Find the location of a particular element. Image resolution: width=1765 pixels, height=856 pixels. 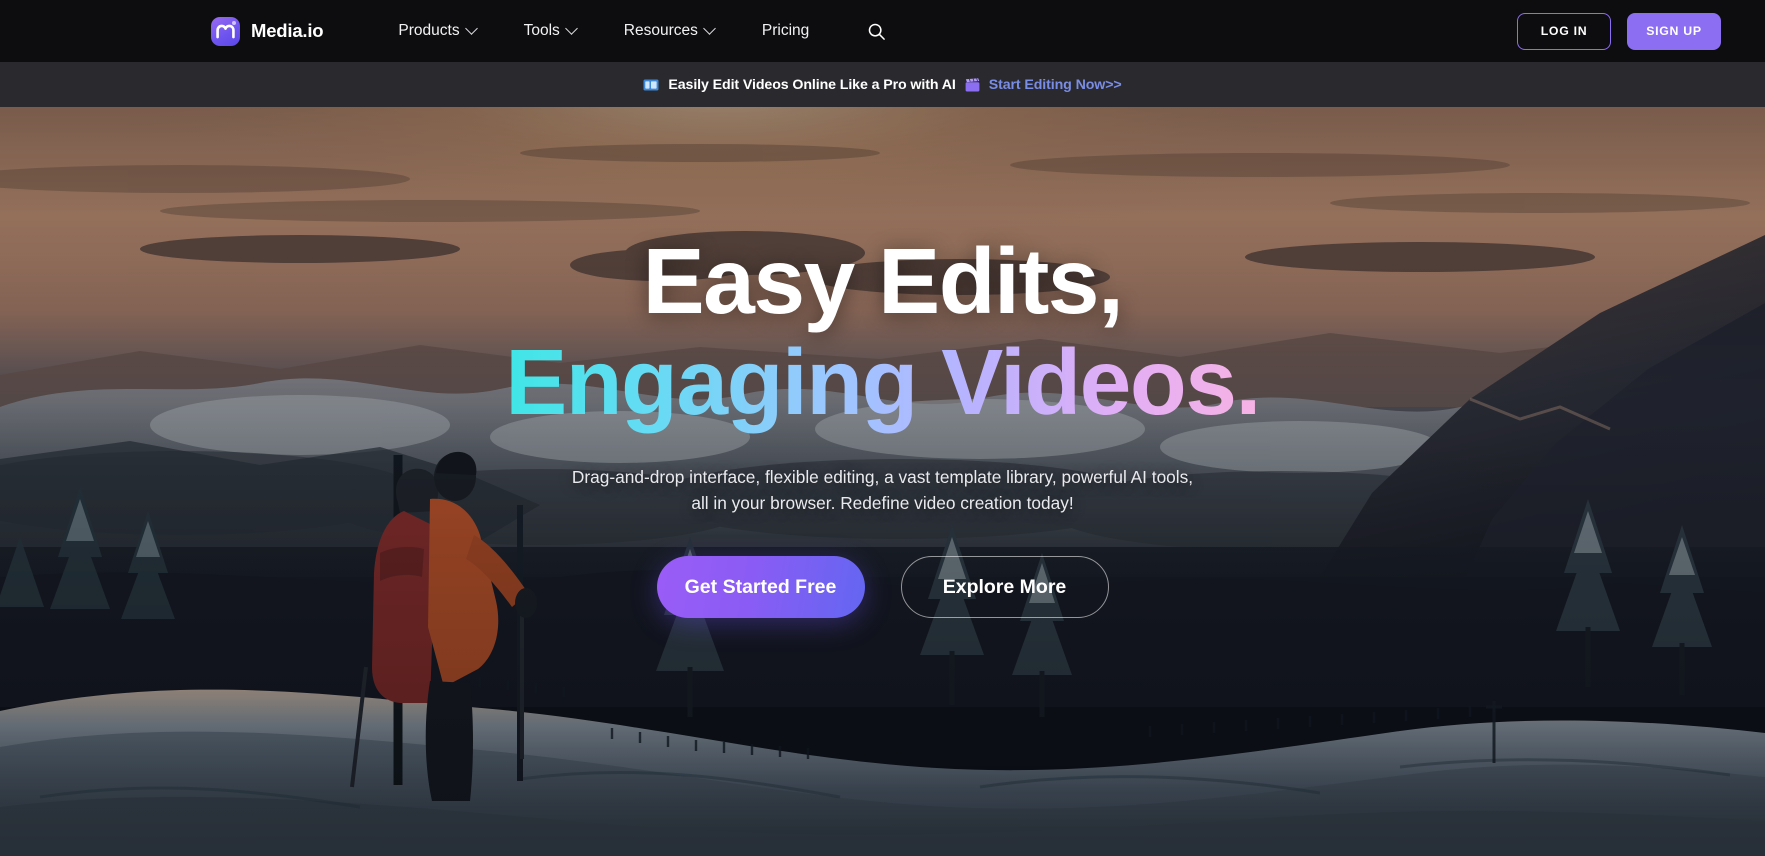

nav-item-label: Products is located at coordinates (429, 30).